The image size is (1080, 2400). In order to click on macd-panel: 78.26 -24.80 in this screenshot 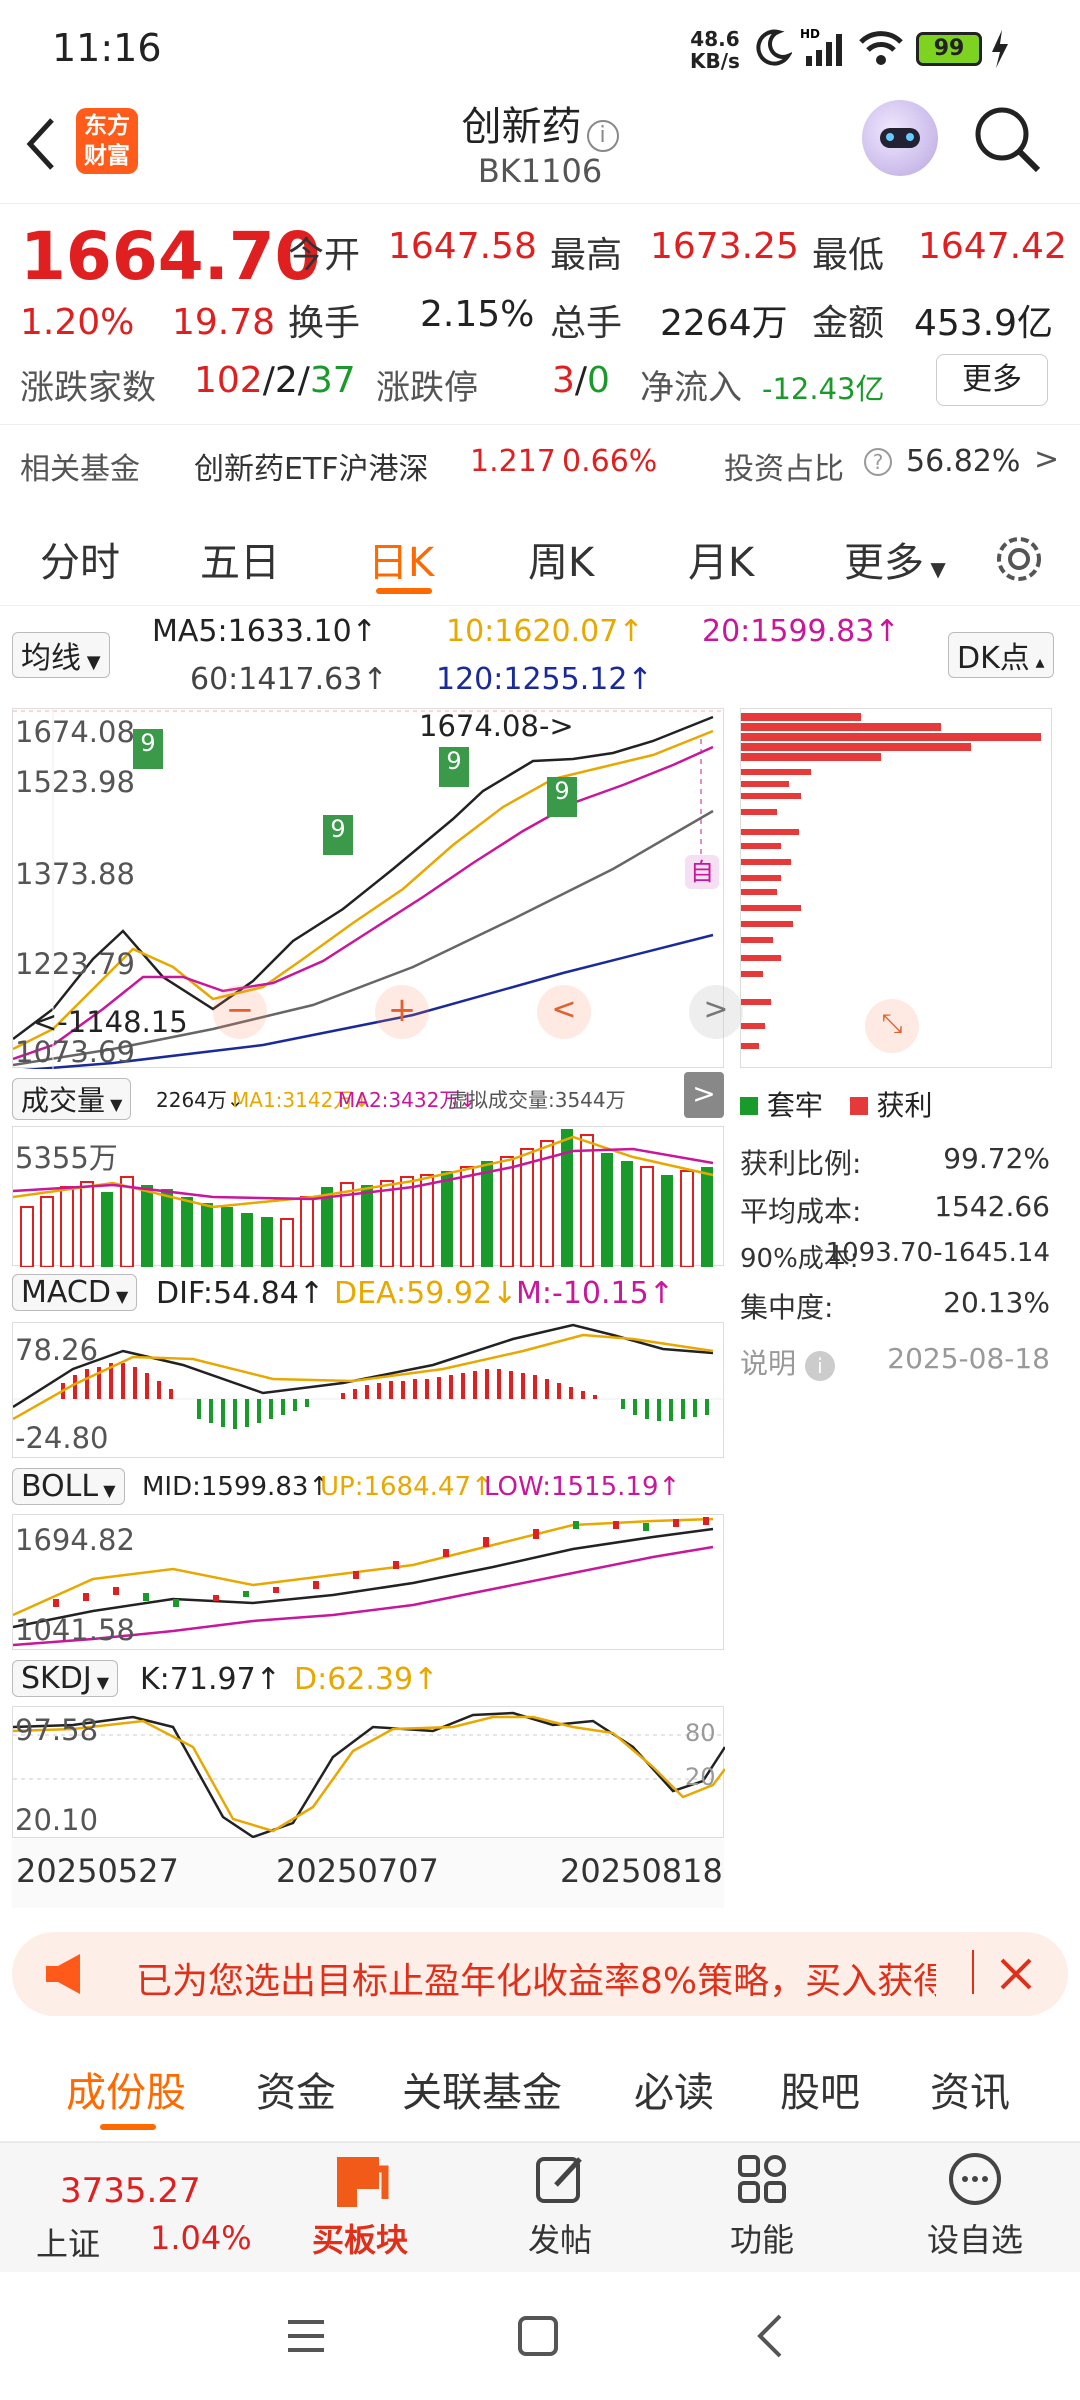, I will do `click(368, 1390)`.